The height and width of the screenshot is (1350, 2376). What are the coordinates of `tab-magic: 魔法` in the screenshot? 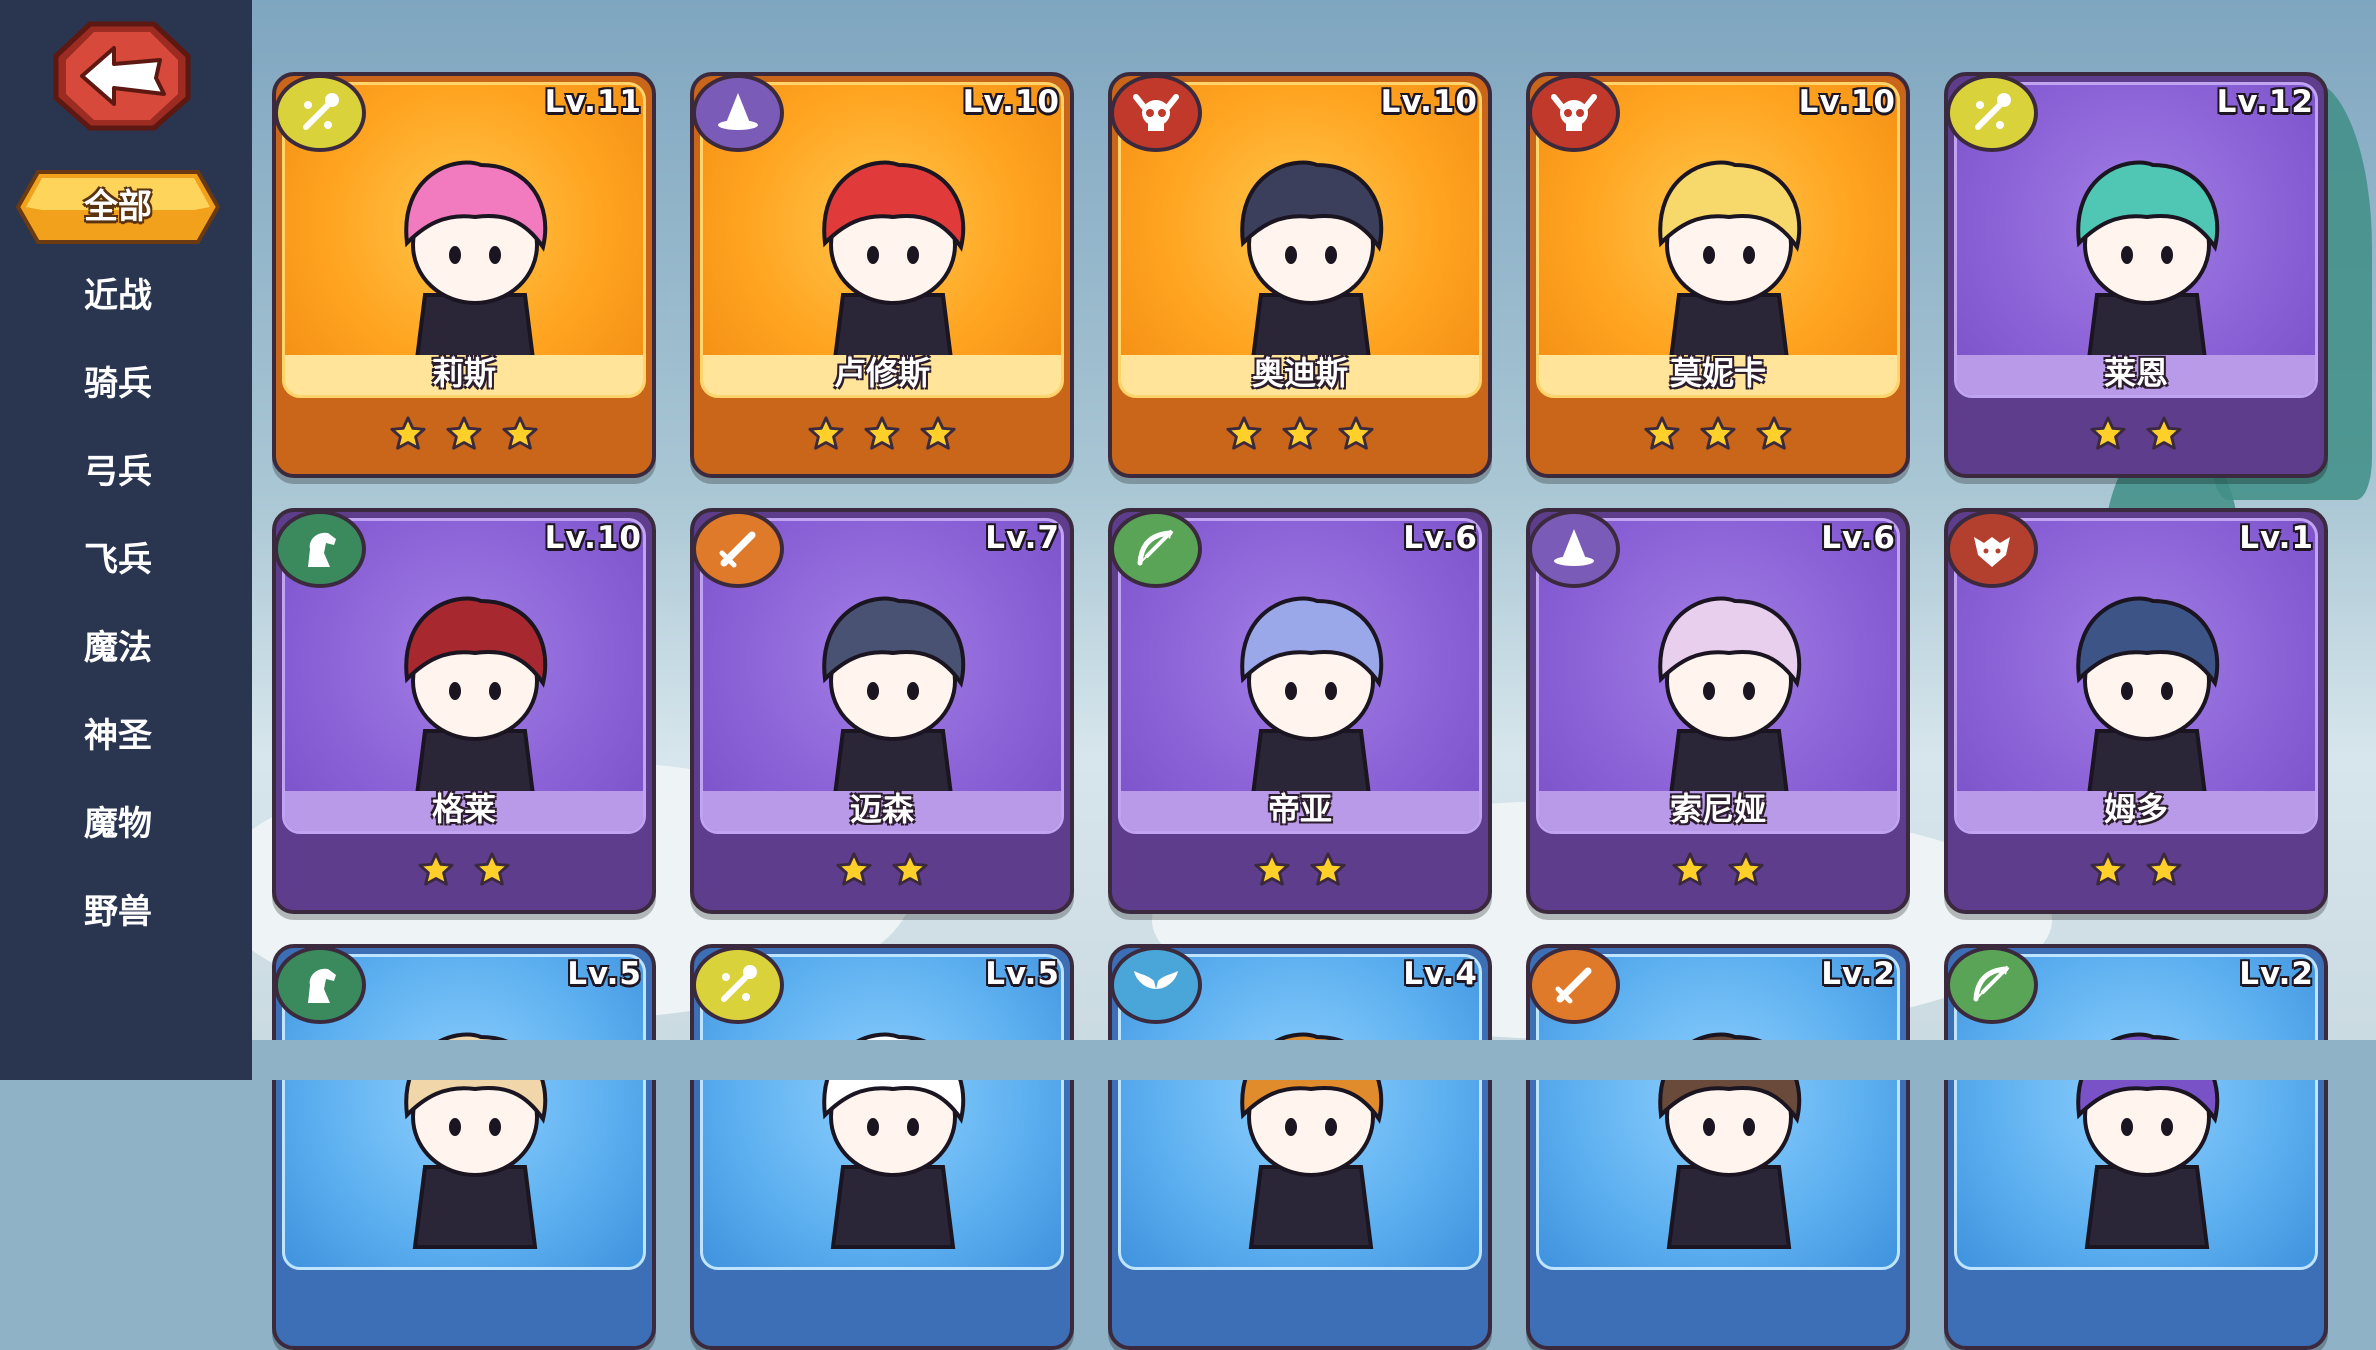 It's located at (118, 648).